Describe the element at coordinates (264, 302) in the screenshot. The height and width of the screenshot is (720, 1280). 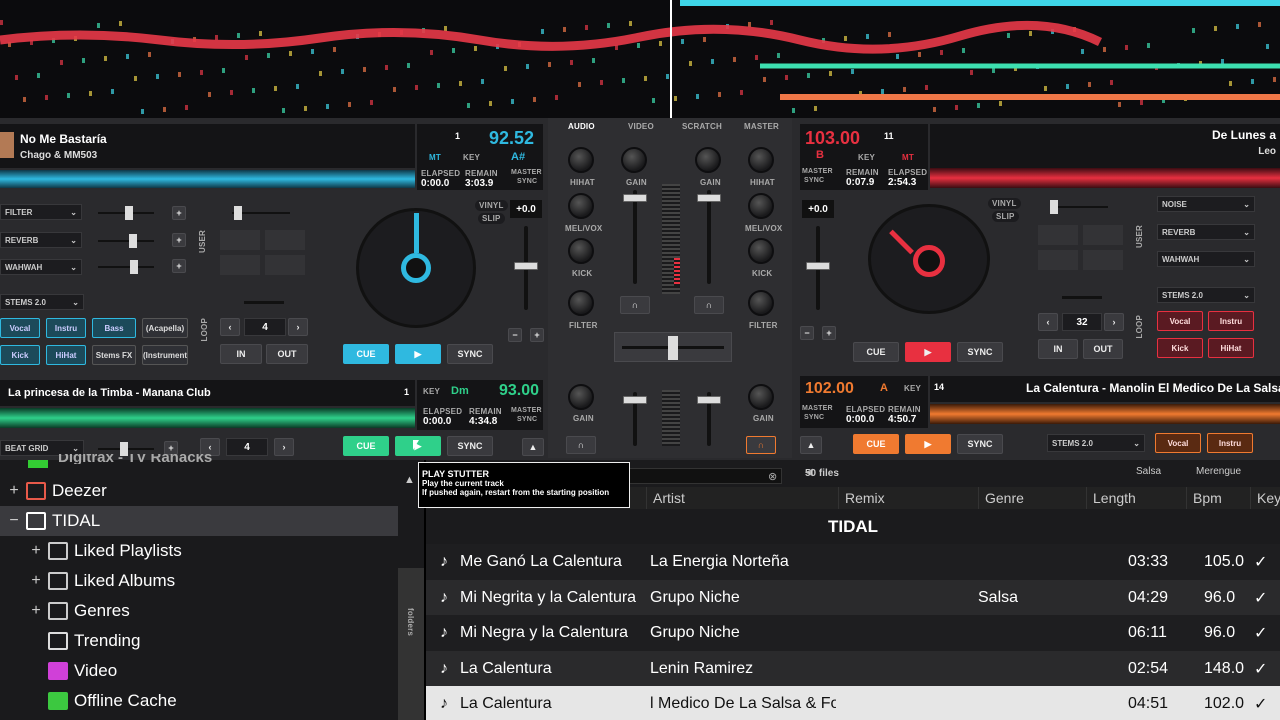
I see `loop-bar` at that location.